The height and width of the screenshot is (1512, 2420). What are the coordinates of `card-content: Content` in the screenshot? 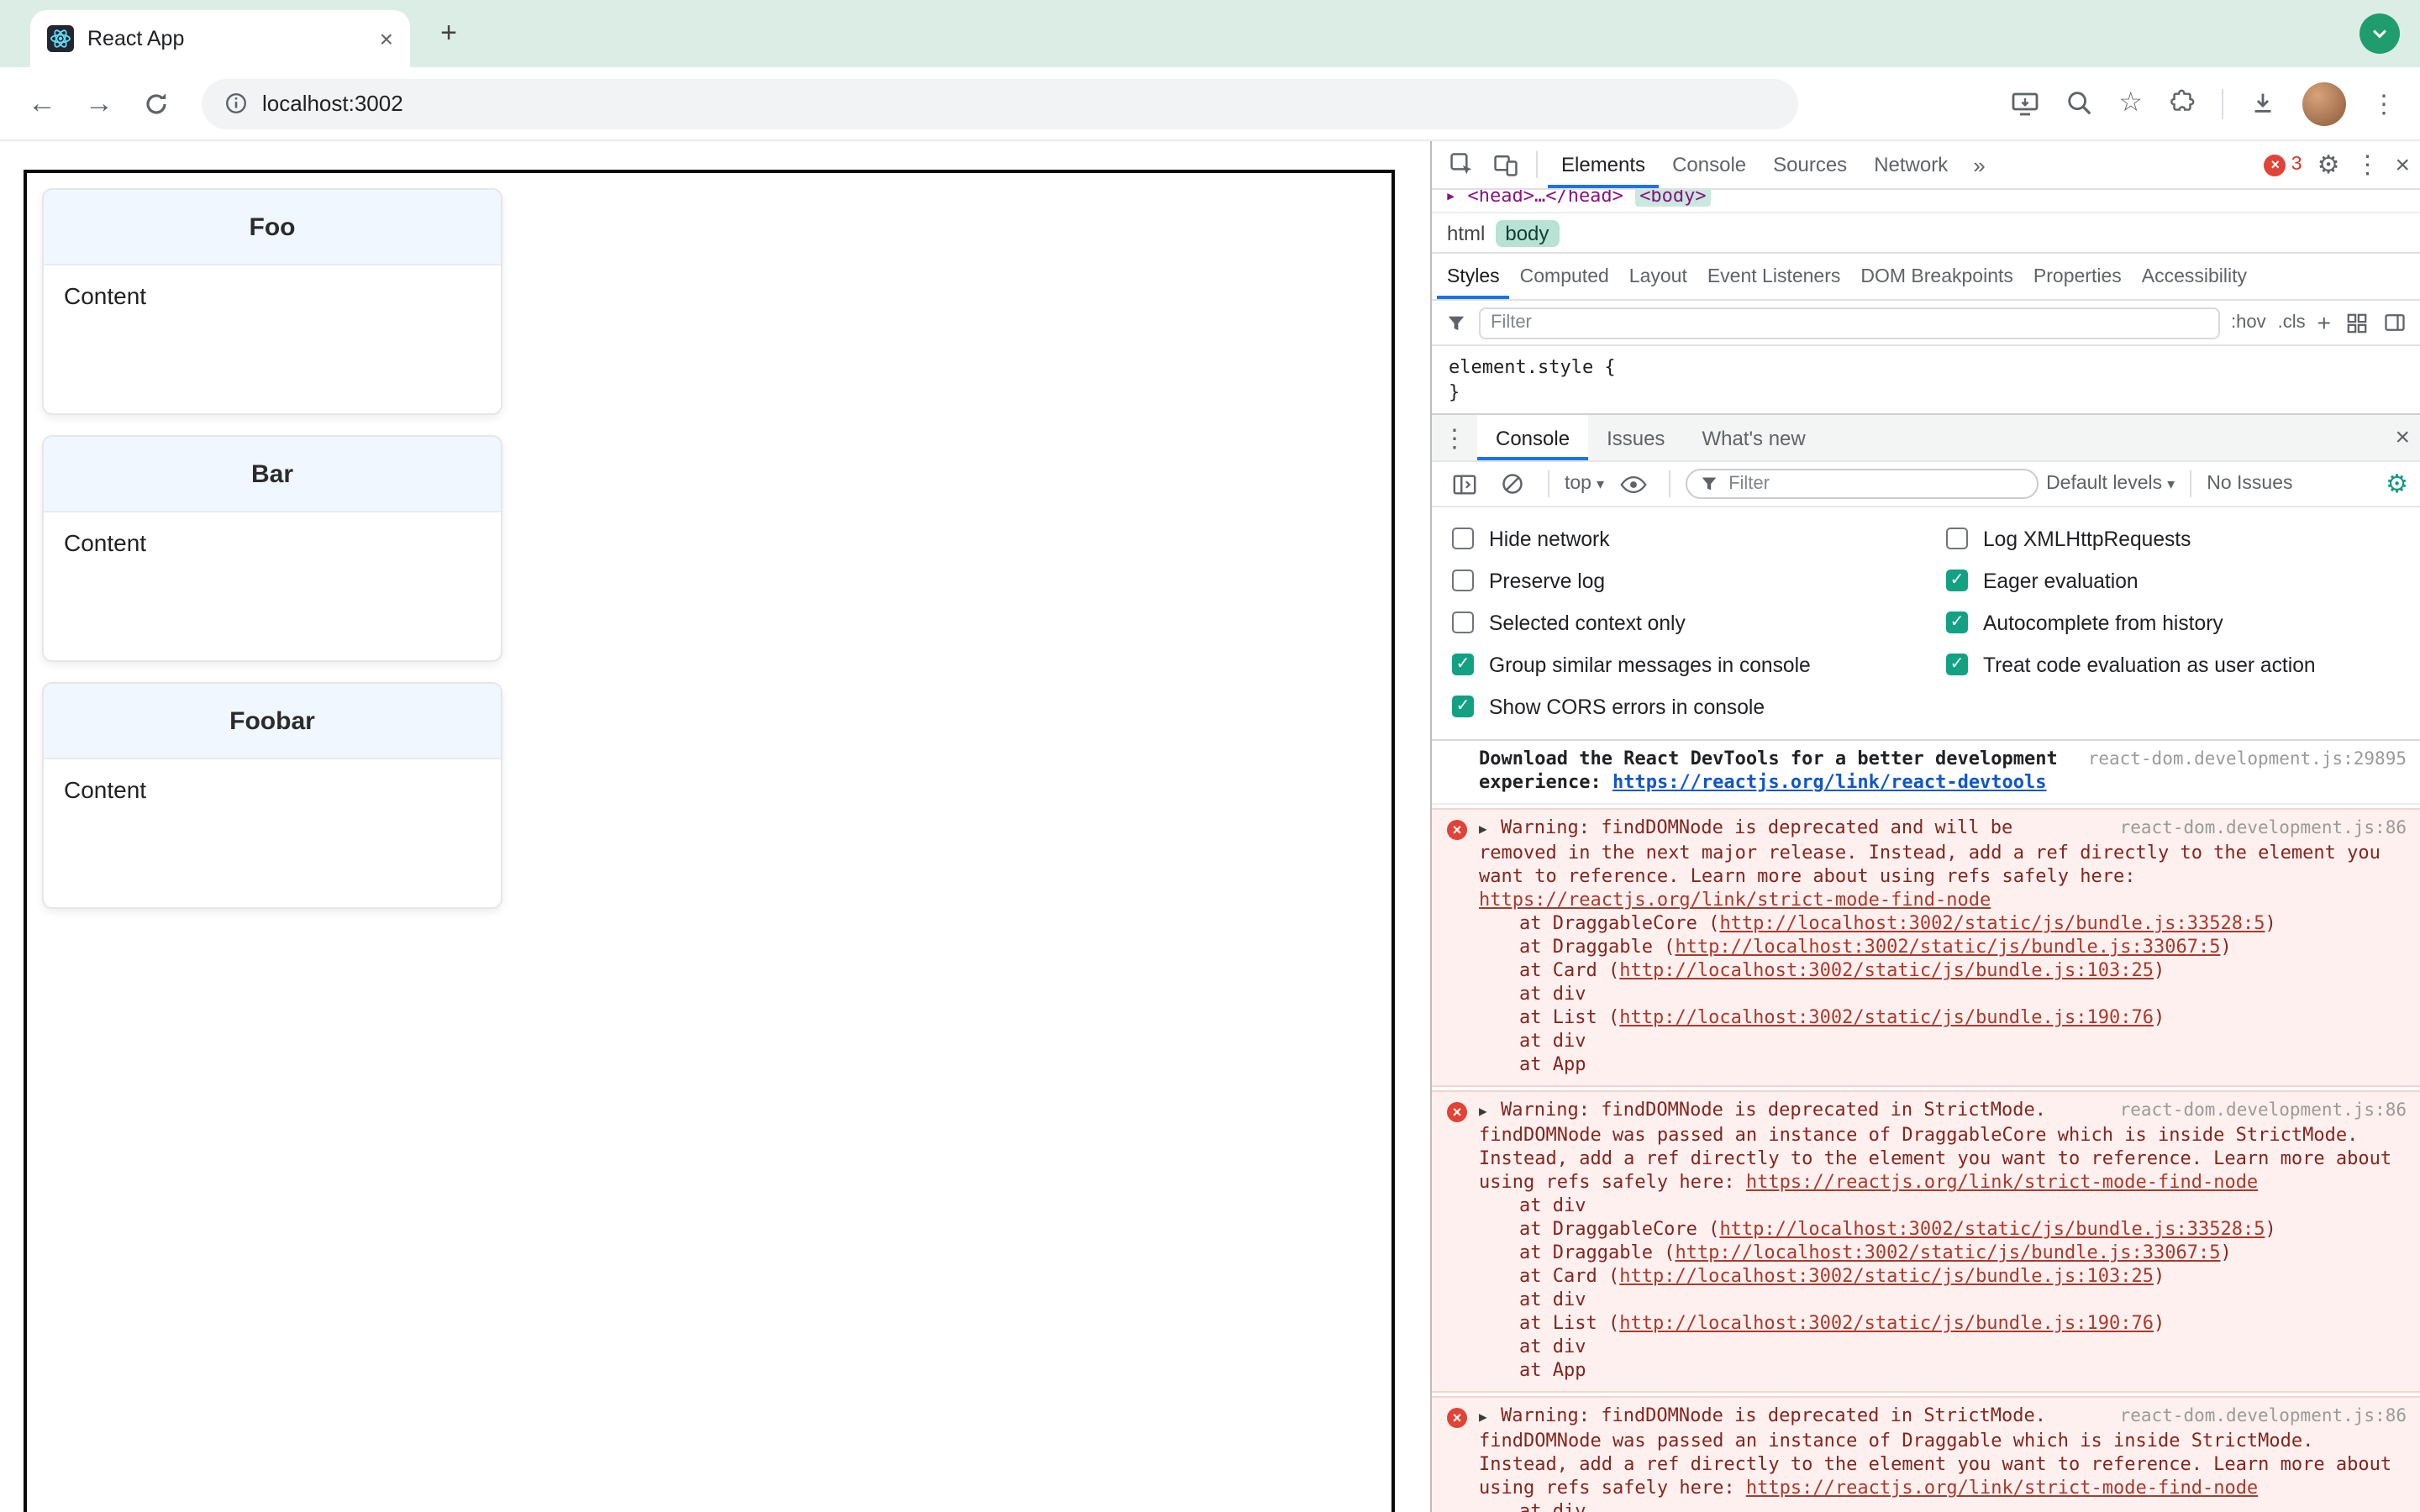 It's located at (105, 789).